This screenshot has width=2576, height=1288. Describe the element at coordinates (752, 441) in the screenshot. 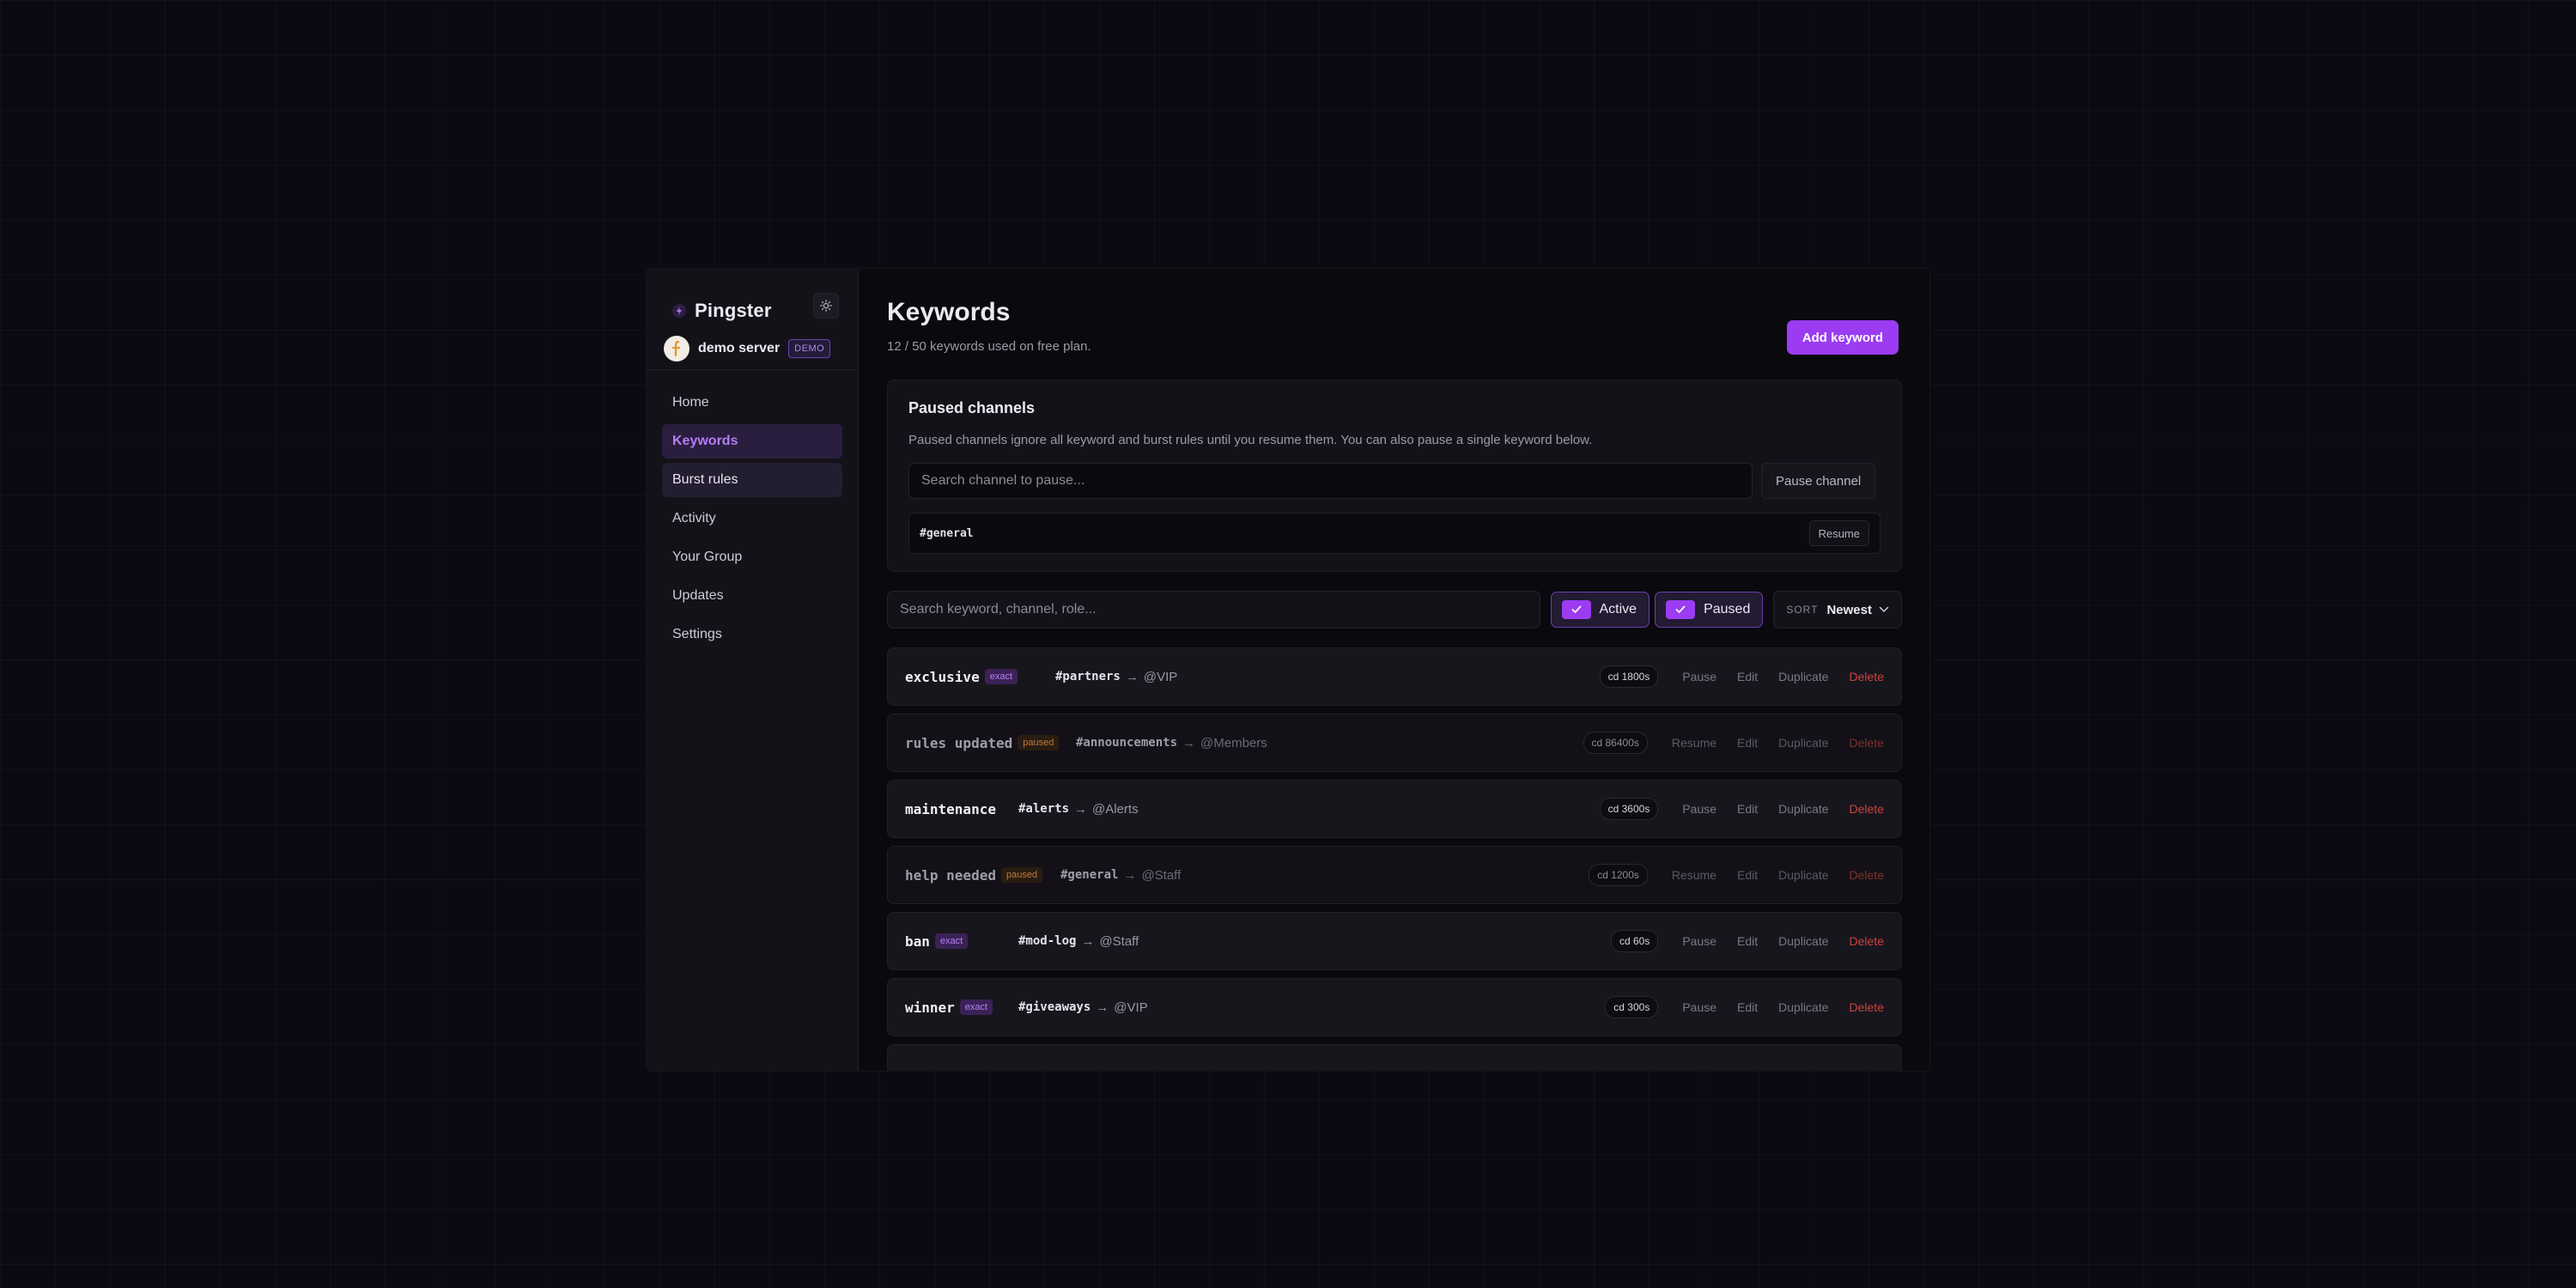

I see `sidebar-item-keywords: Keywords` at that location.